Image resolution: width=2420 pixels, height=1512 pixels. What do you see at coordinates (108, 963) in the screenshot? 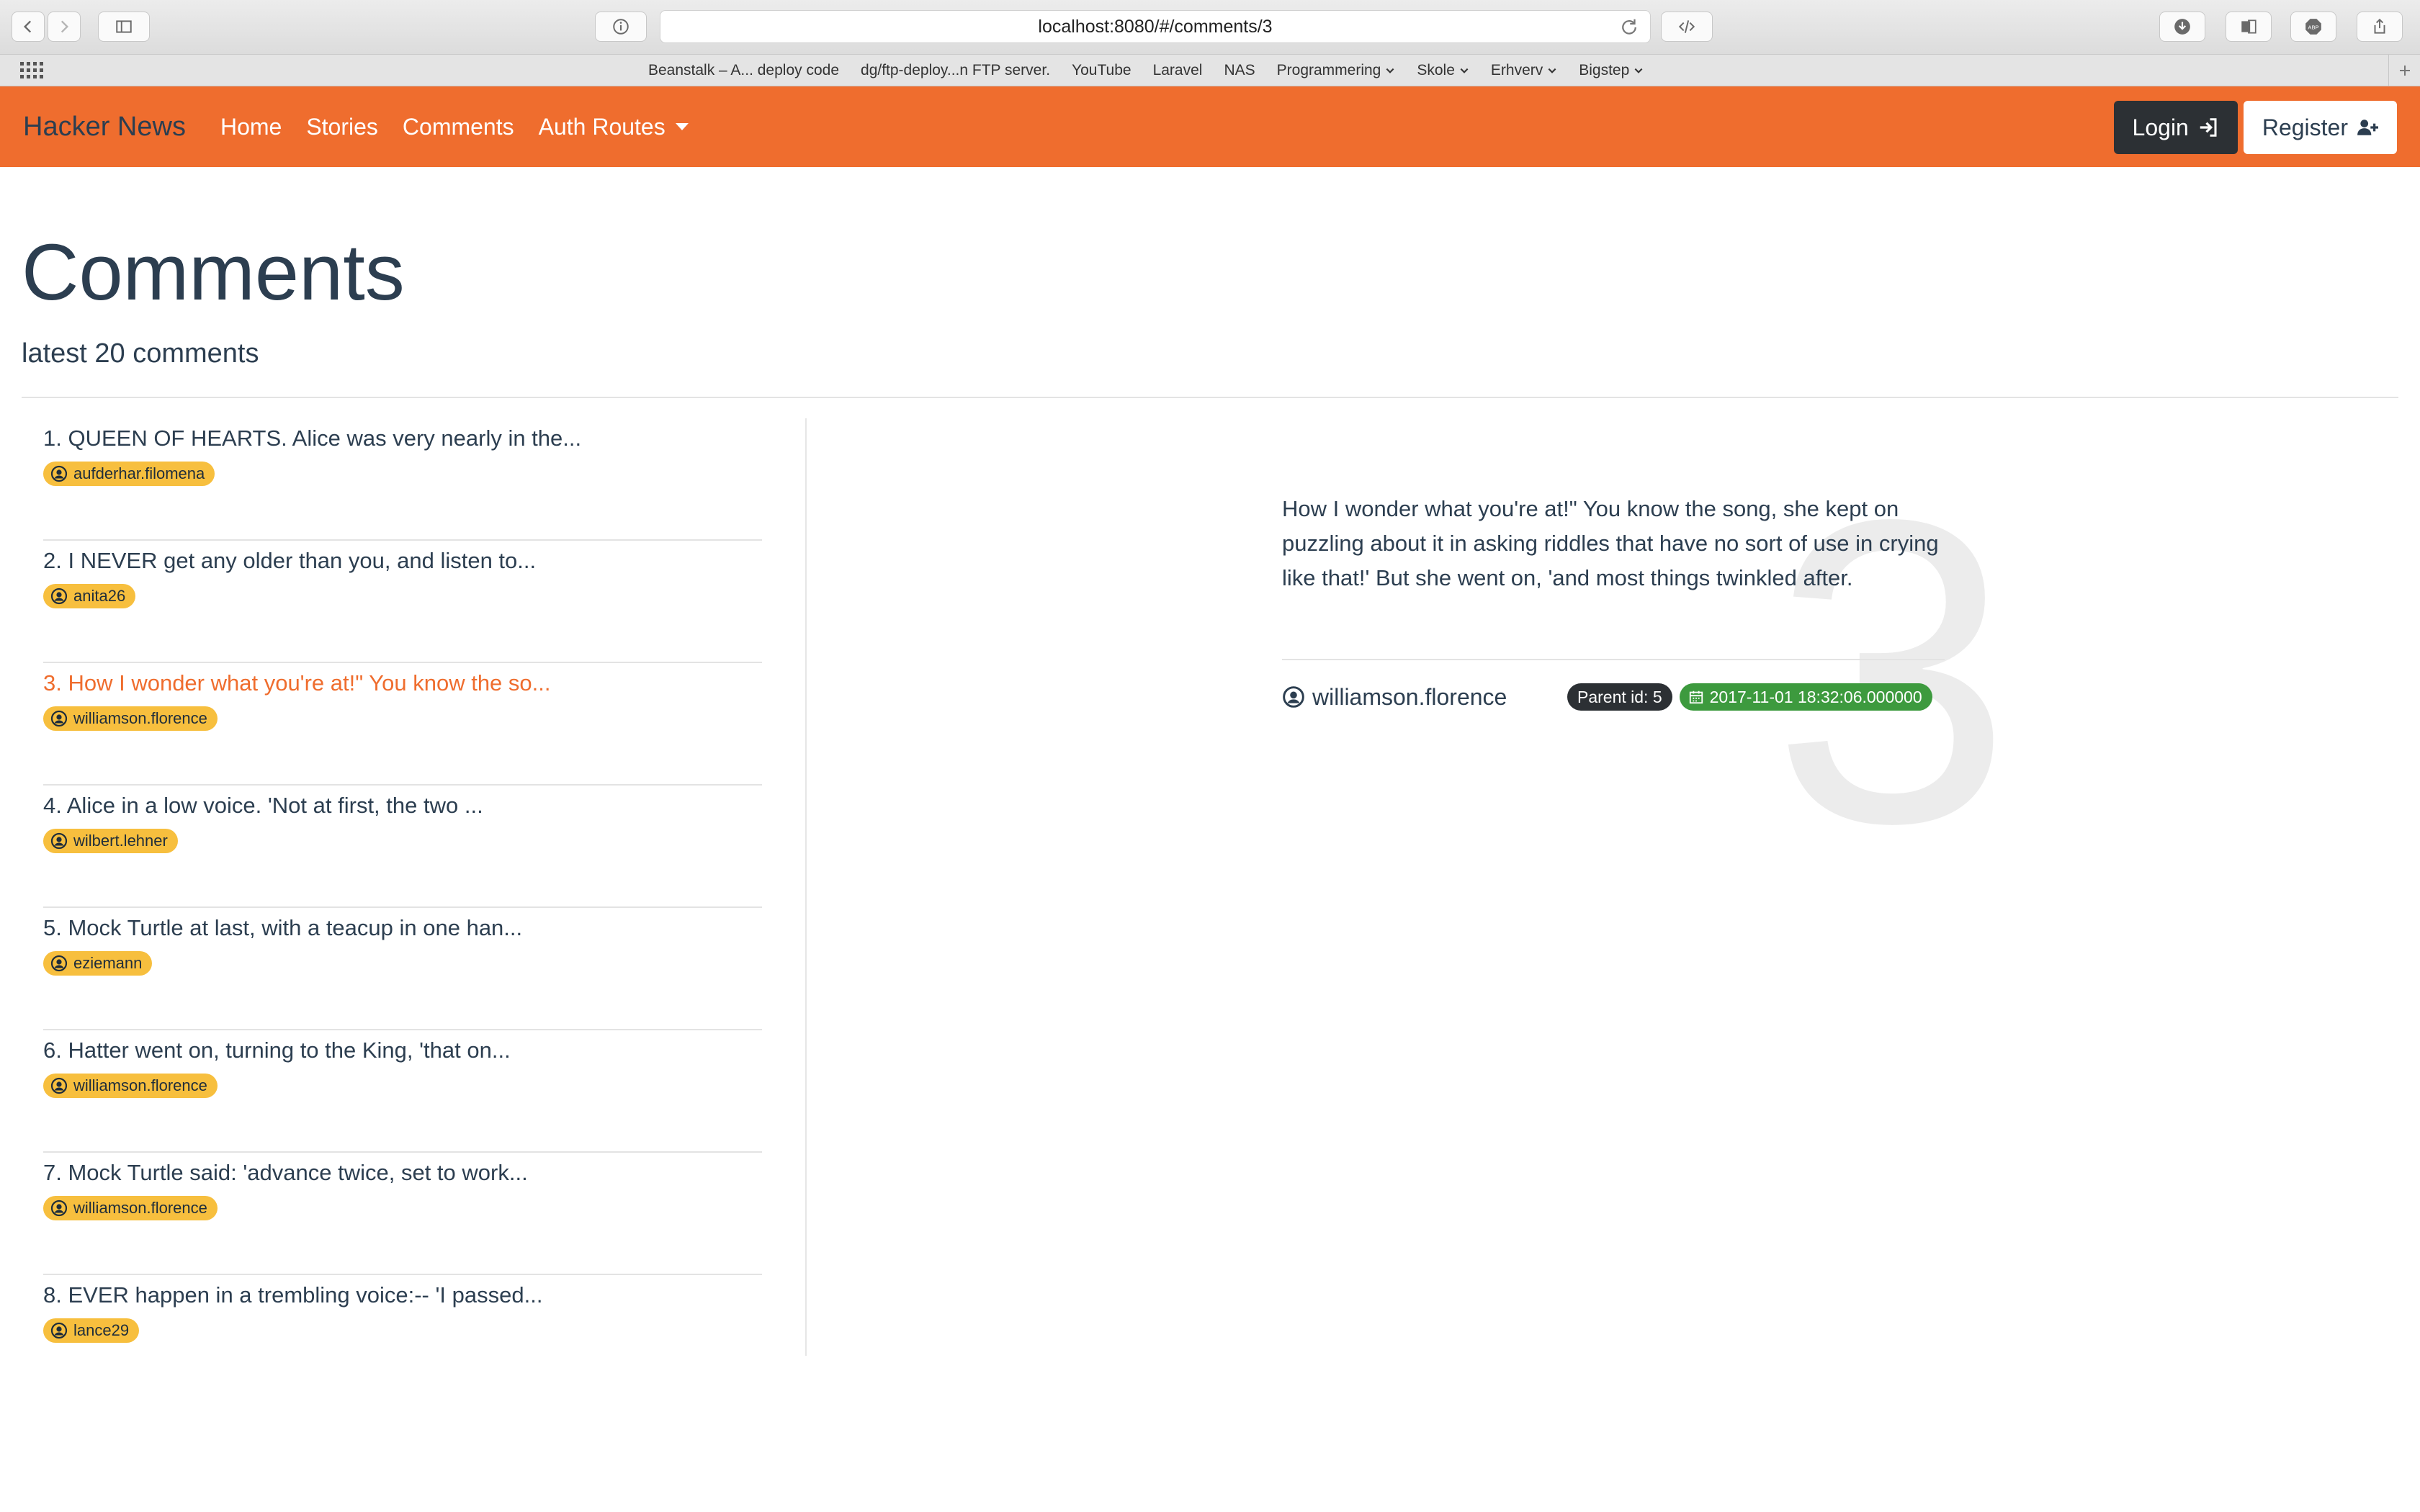
I see `user-name: eziemann` at bounding box center [108, 963].